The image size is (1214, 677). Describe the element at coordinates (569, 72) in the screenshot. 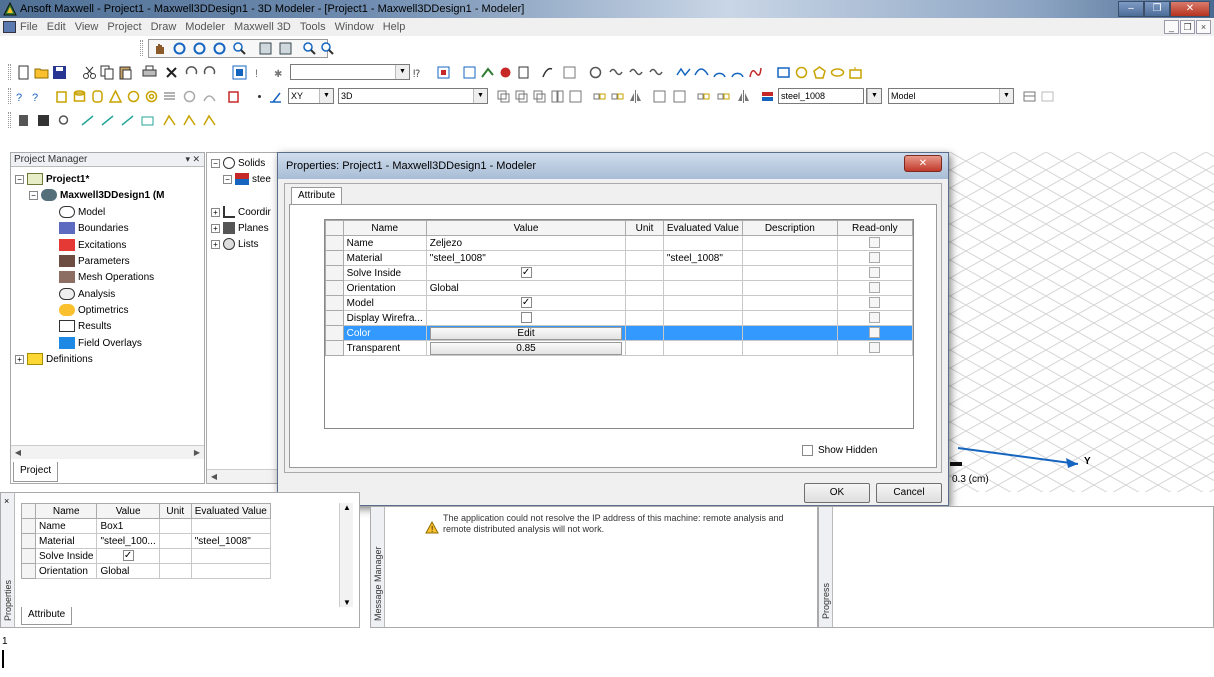

I see `report-icon` at that location.